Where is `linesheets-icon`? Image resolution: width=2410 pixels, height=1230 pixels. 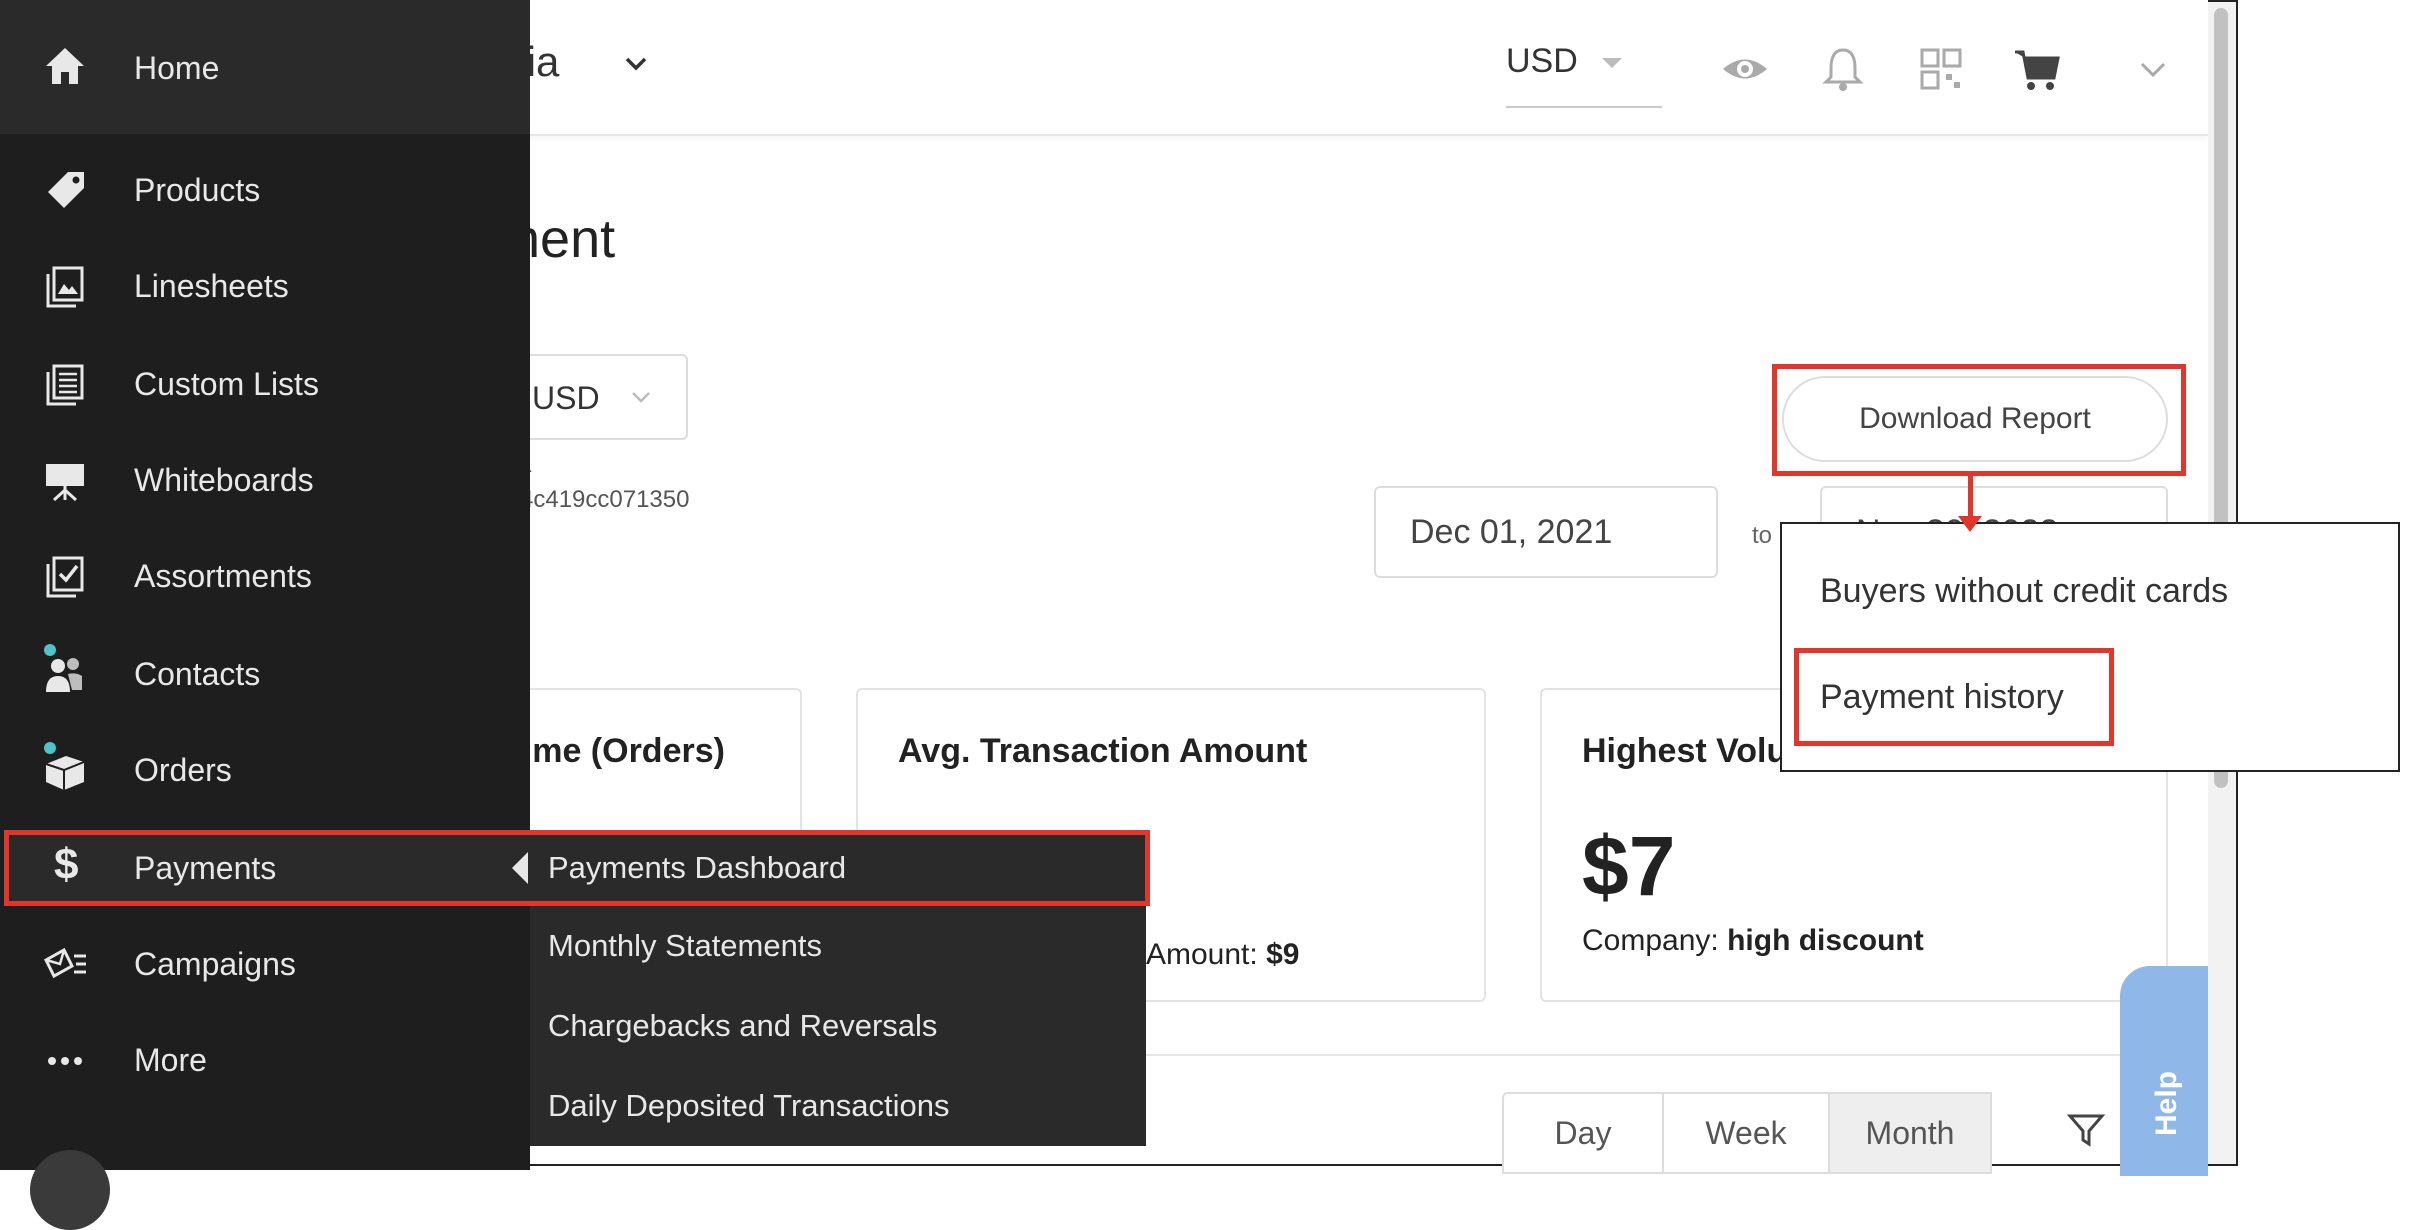
linesheets-icon is located at coordinates (65, 287).